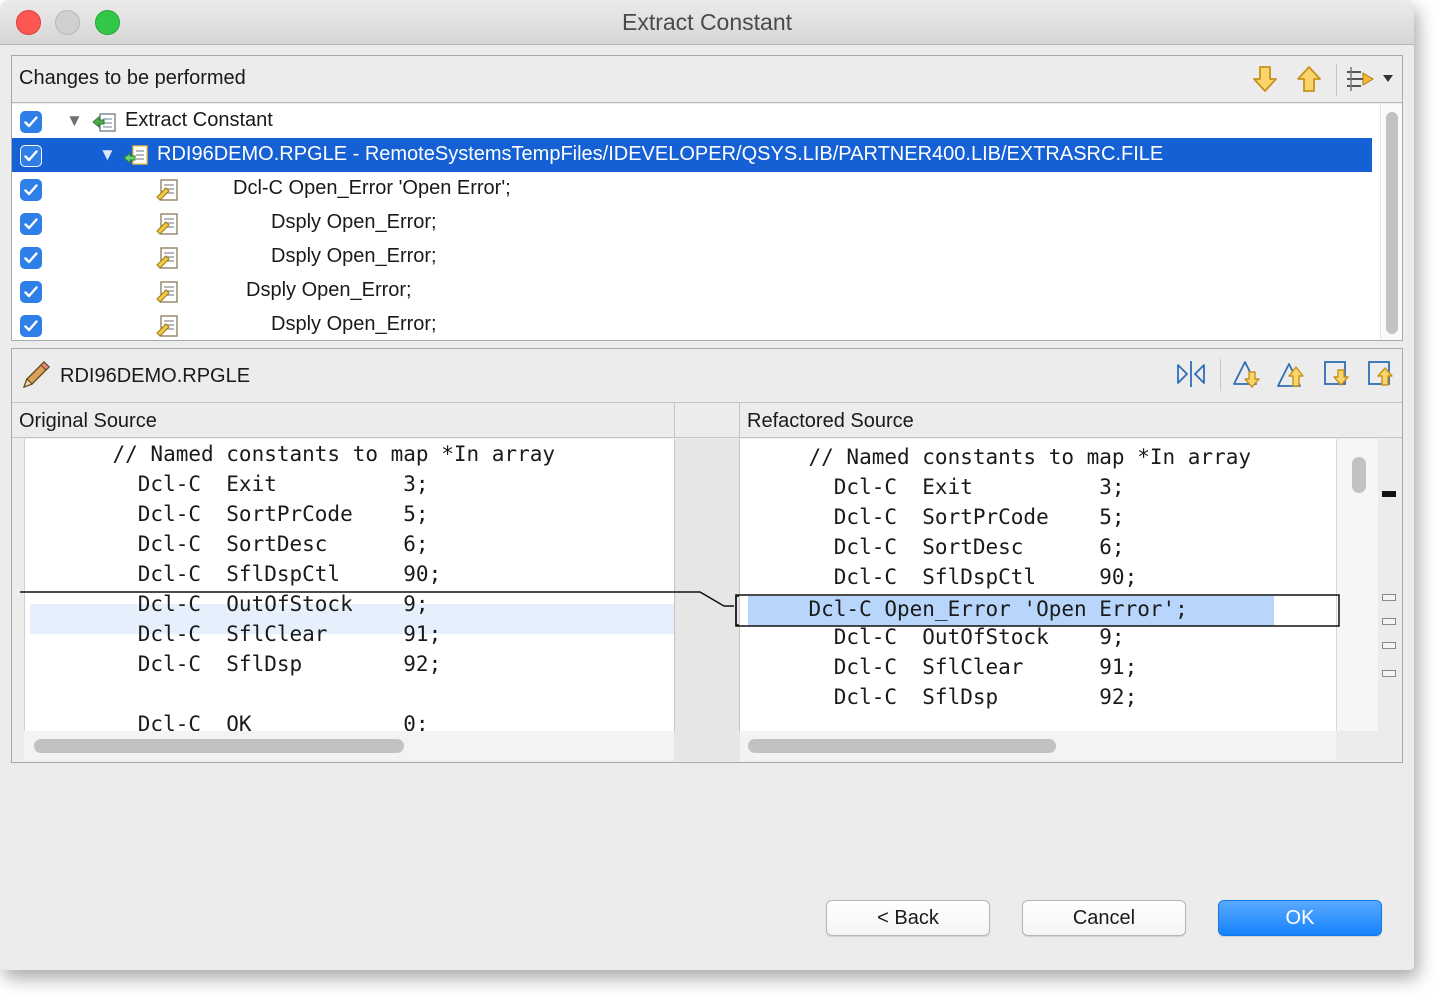 This screenshot has height=994, width=1438. I want to click on overview-ruler, so click(1390, 585).